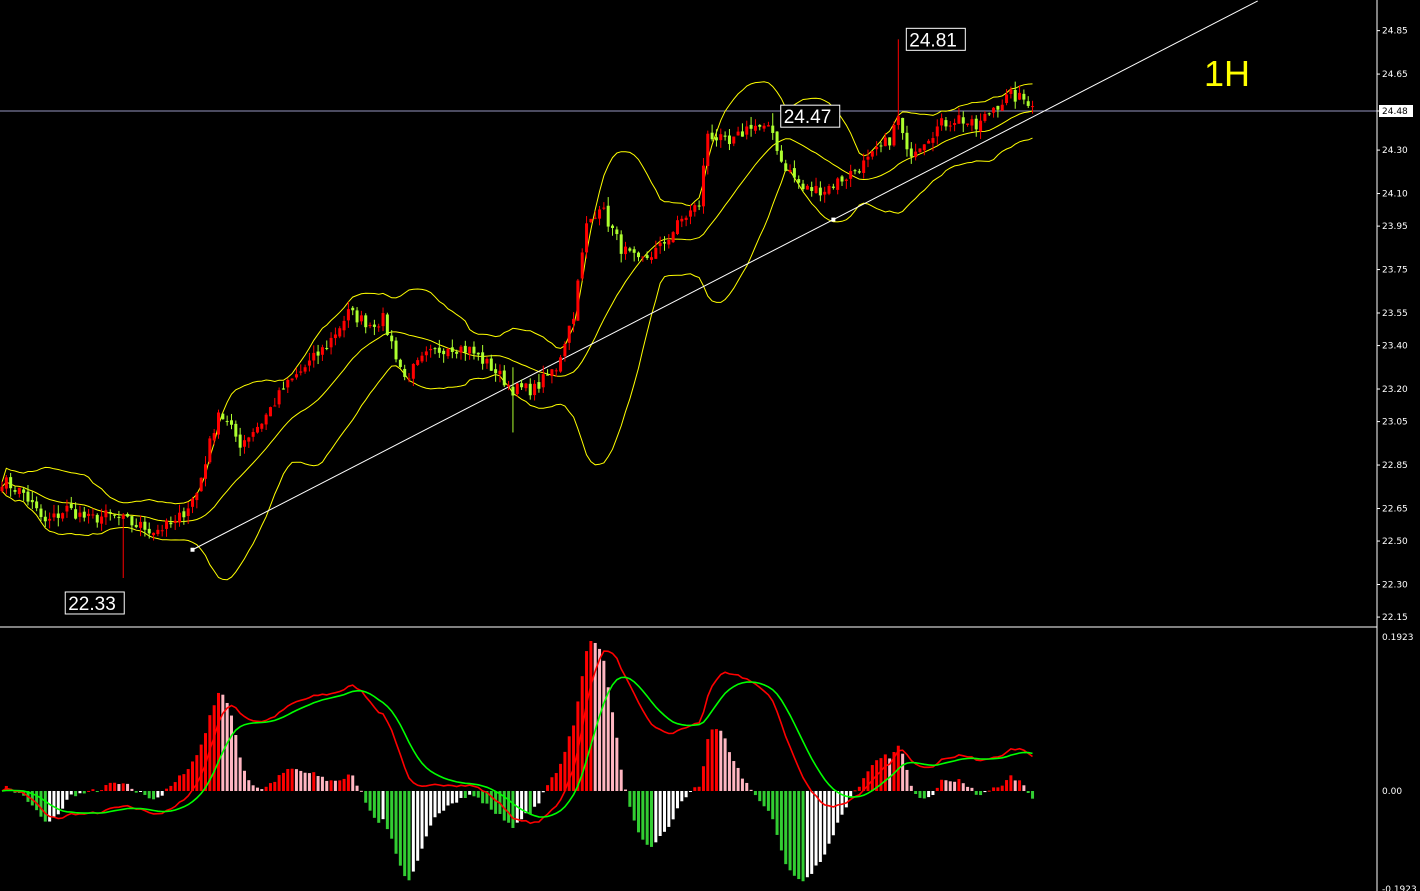  I want to click on price-annotation-label: 24.81, so click(933, 40).